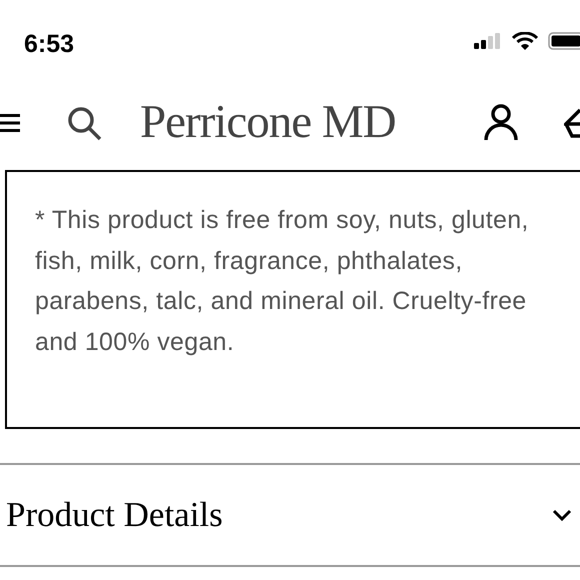 This screenshot has width=580, height=580. Describe the element at coordinates (114, 515) in the screenshot. I see `section-title: Product Details` at that location.